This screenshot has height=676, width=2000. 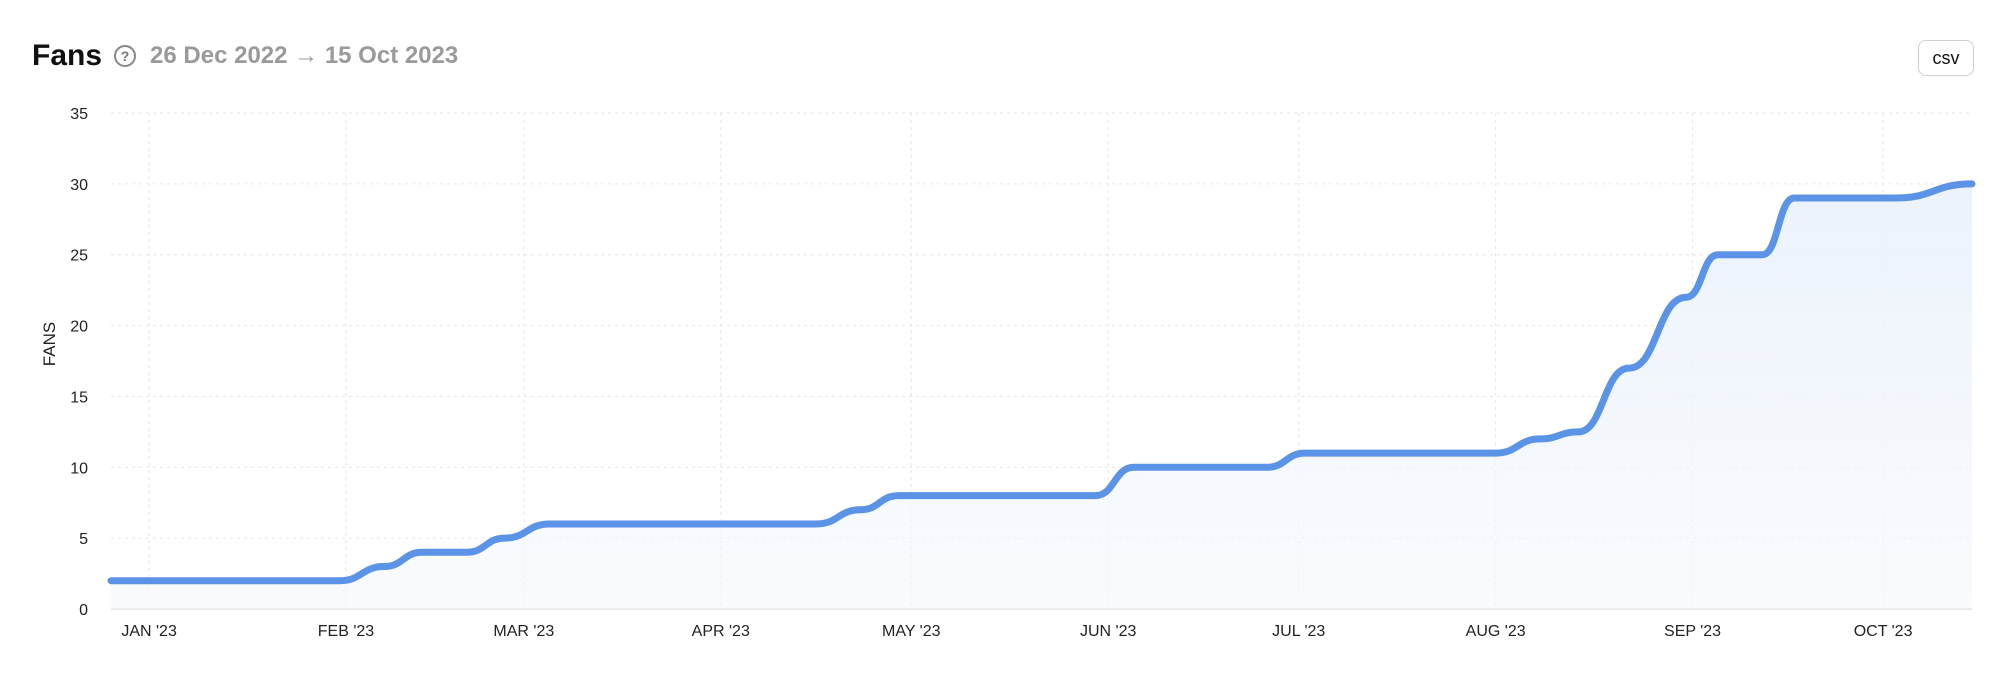 What do you see at coordinates (346, 631) in the screenshot?
I see `x-tick-label: FEB '23` at bounding box center [346, 631].